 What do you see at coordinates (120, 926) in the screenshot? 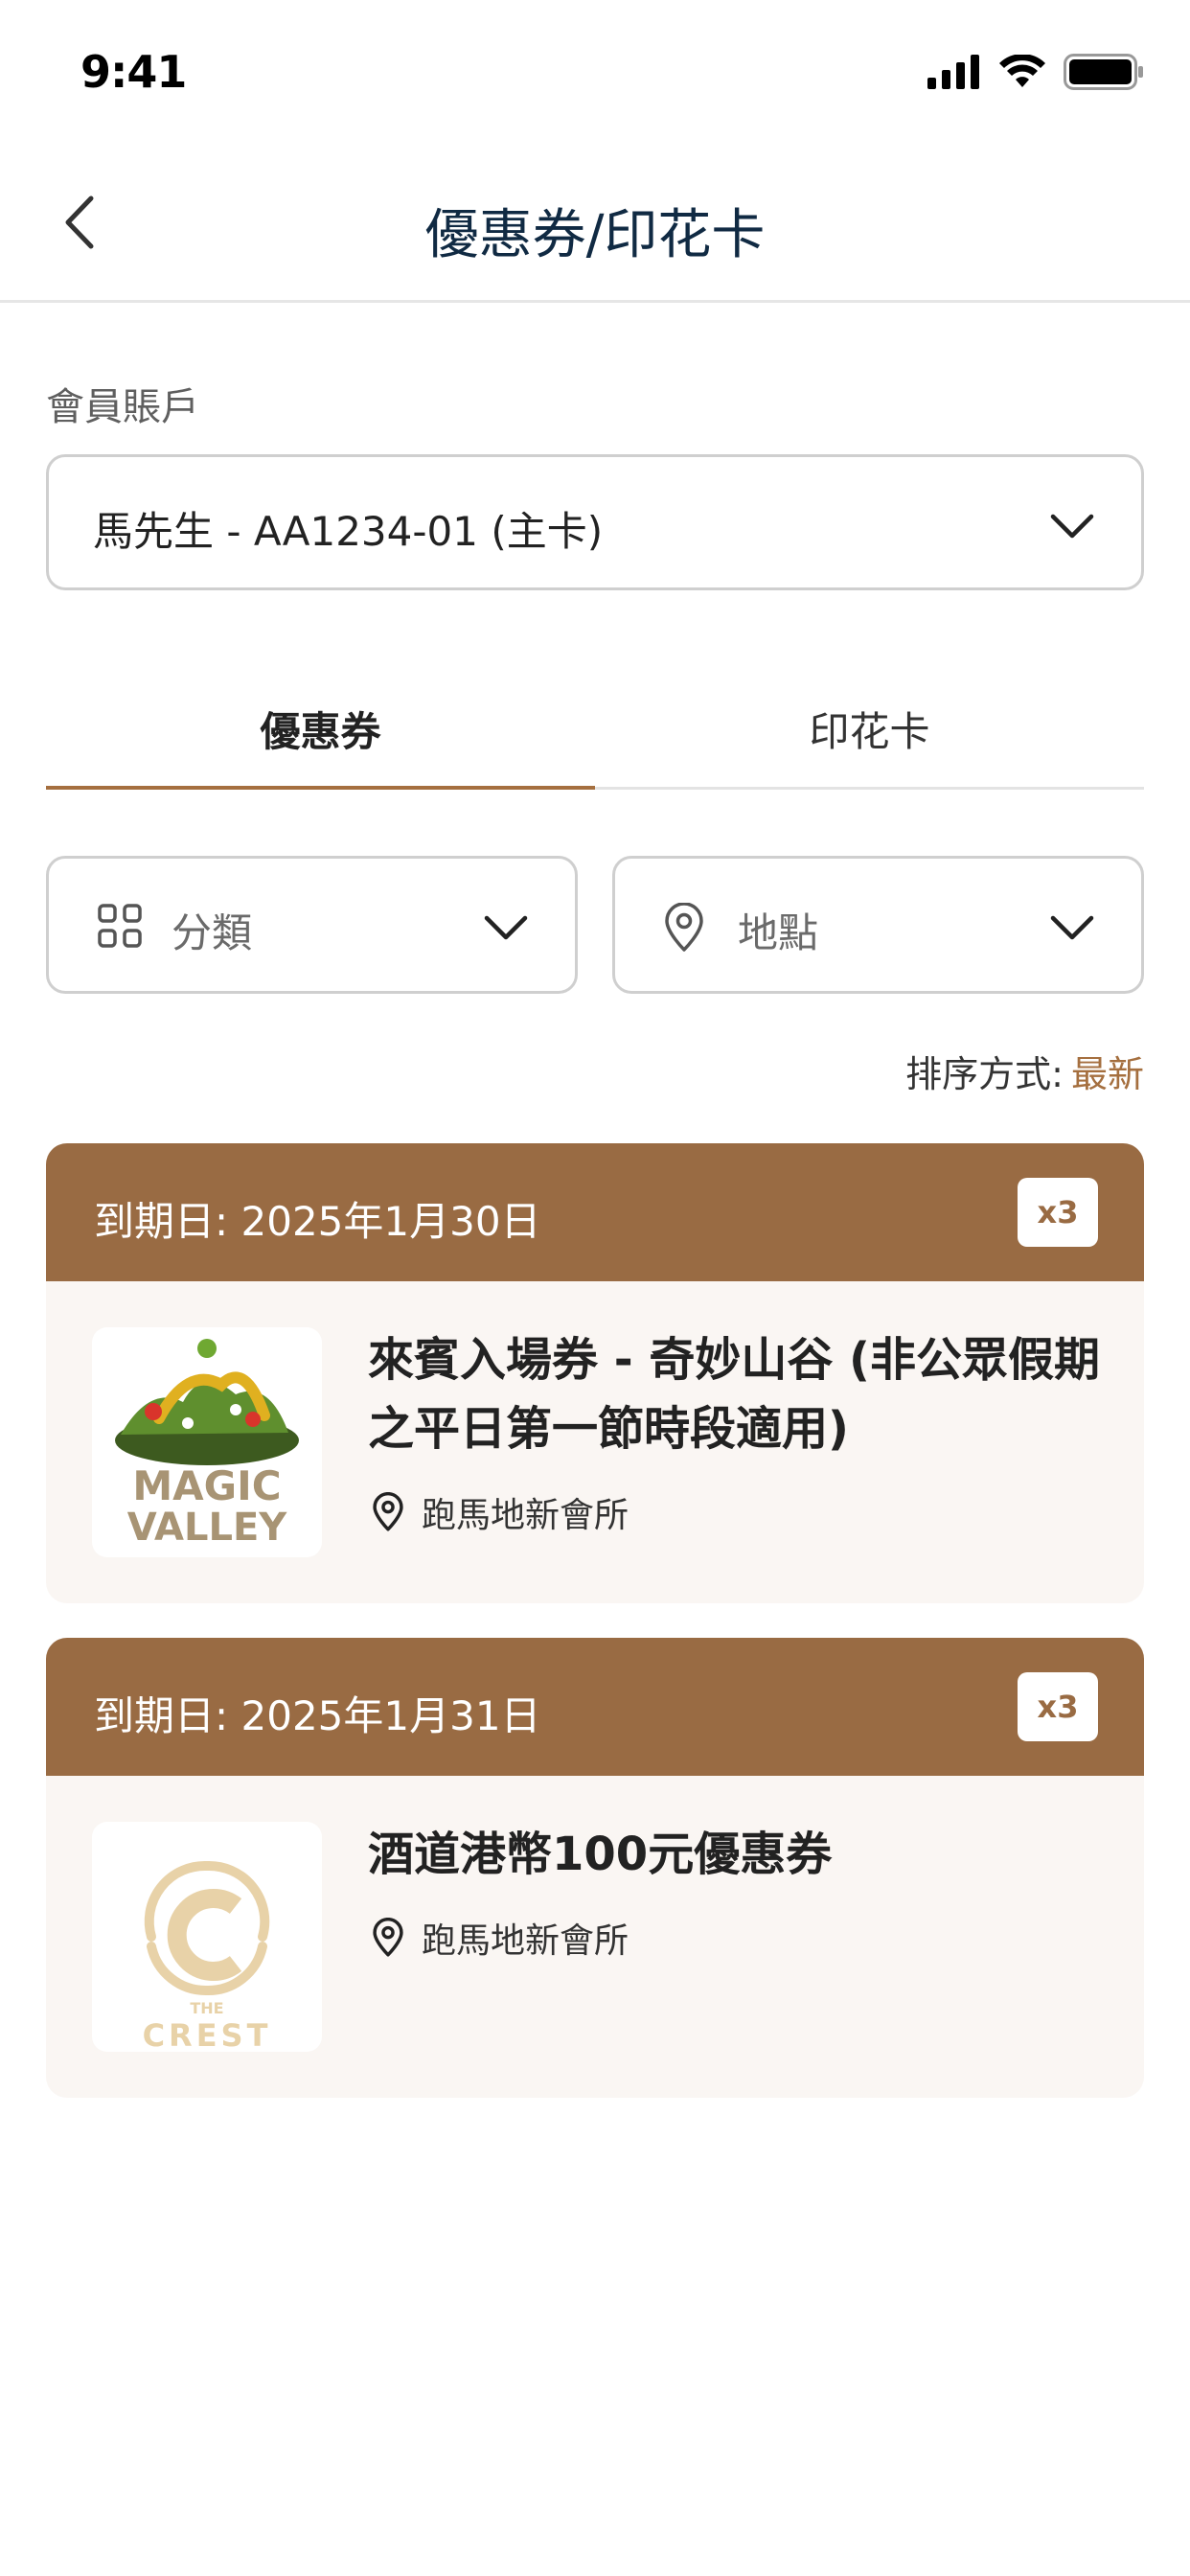
I see `grid-icon` at bounding box center [120, 926].